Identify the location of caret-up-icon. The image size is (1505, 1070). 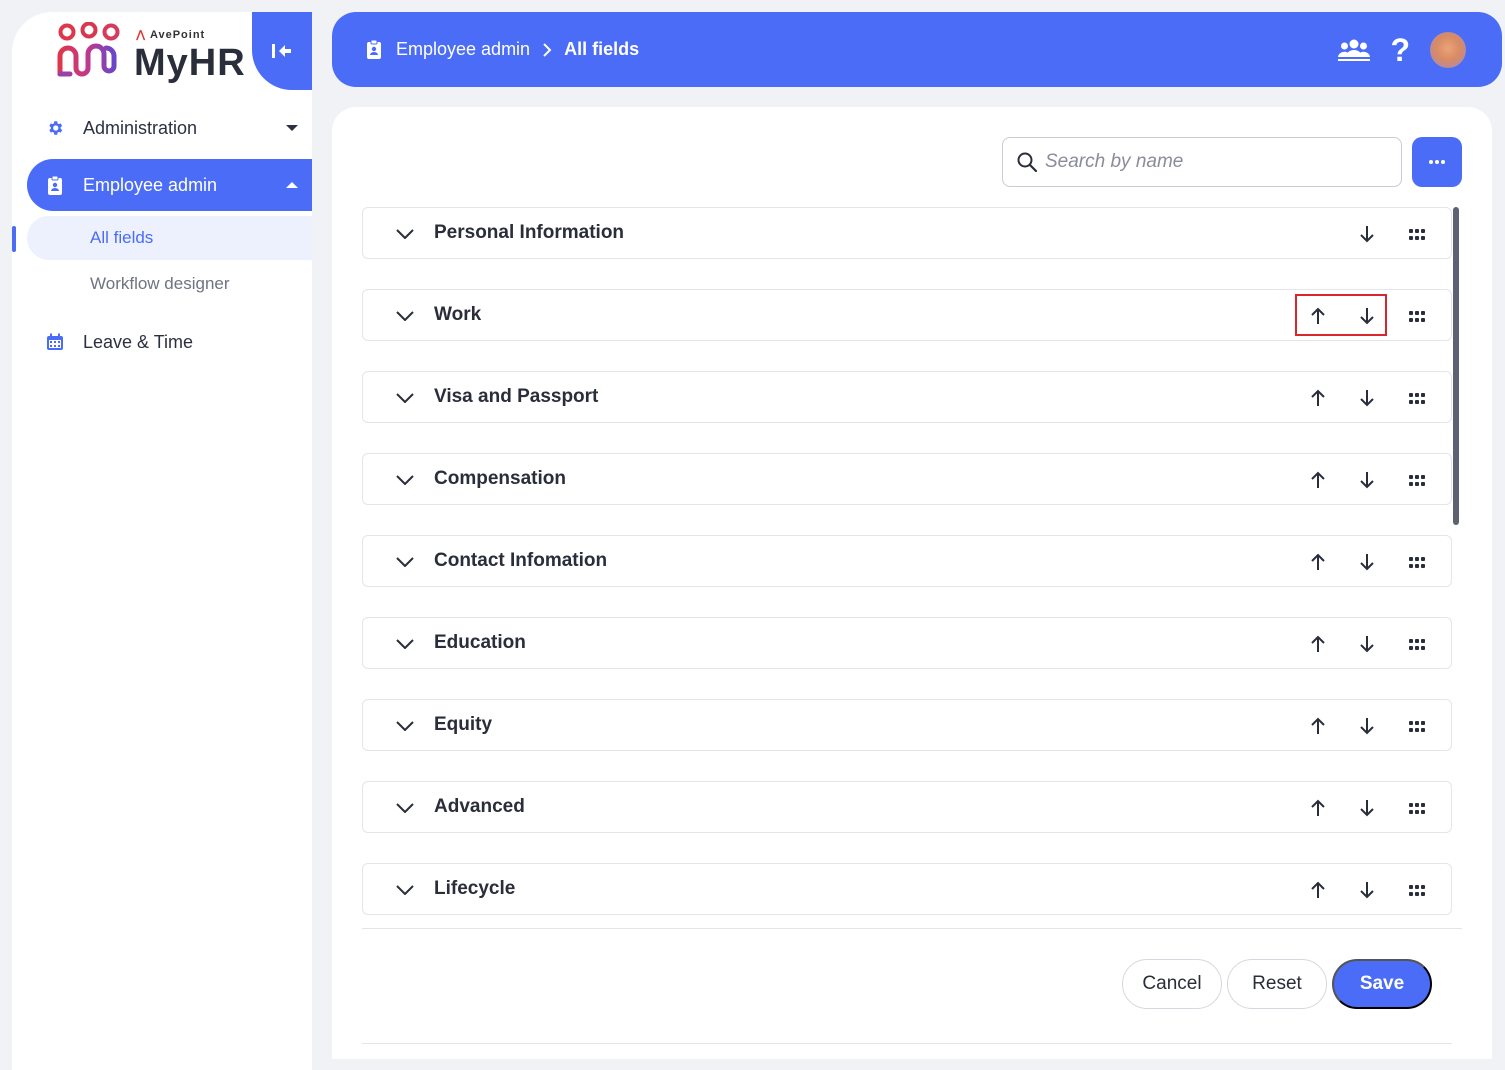
(292, 185).